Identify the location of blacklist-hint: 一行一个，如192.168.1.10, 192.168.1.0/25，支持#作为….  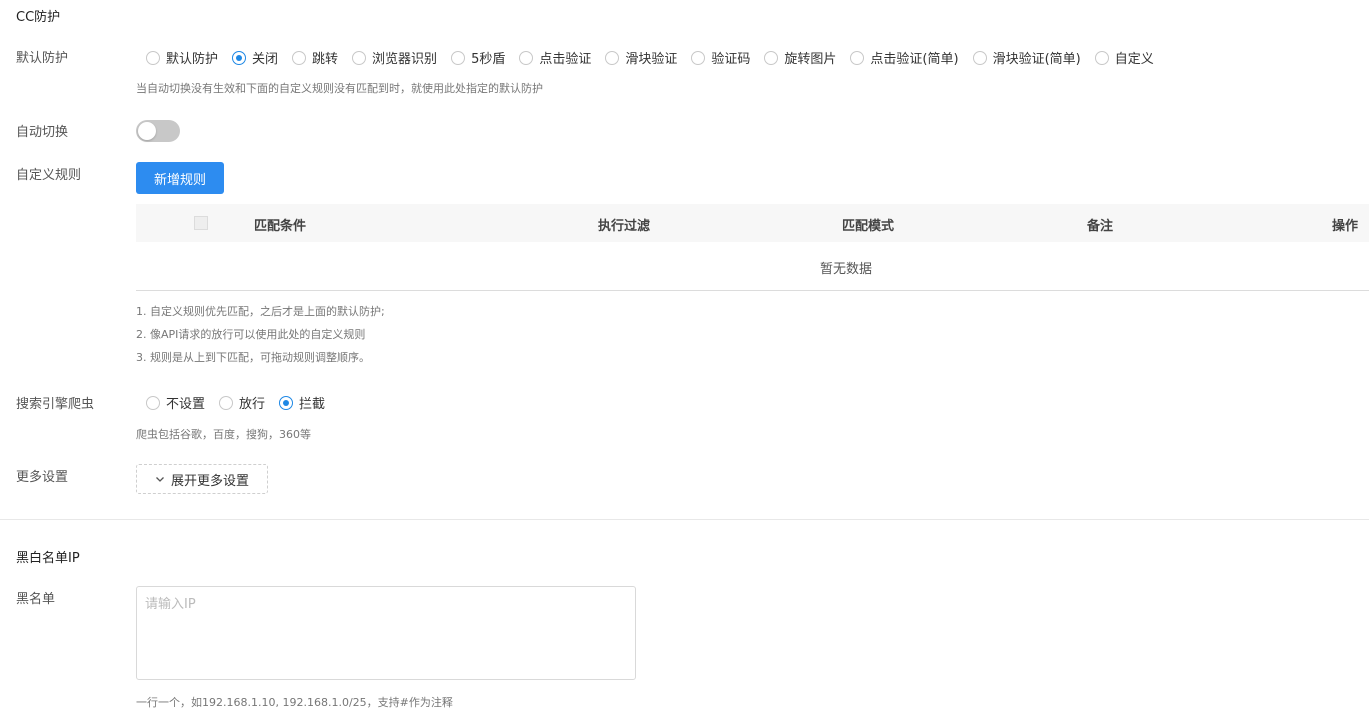
(294, 702).